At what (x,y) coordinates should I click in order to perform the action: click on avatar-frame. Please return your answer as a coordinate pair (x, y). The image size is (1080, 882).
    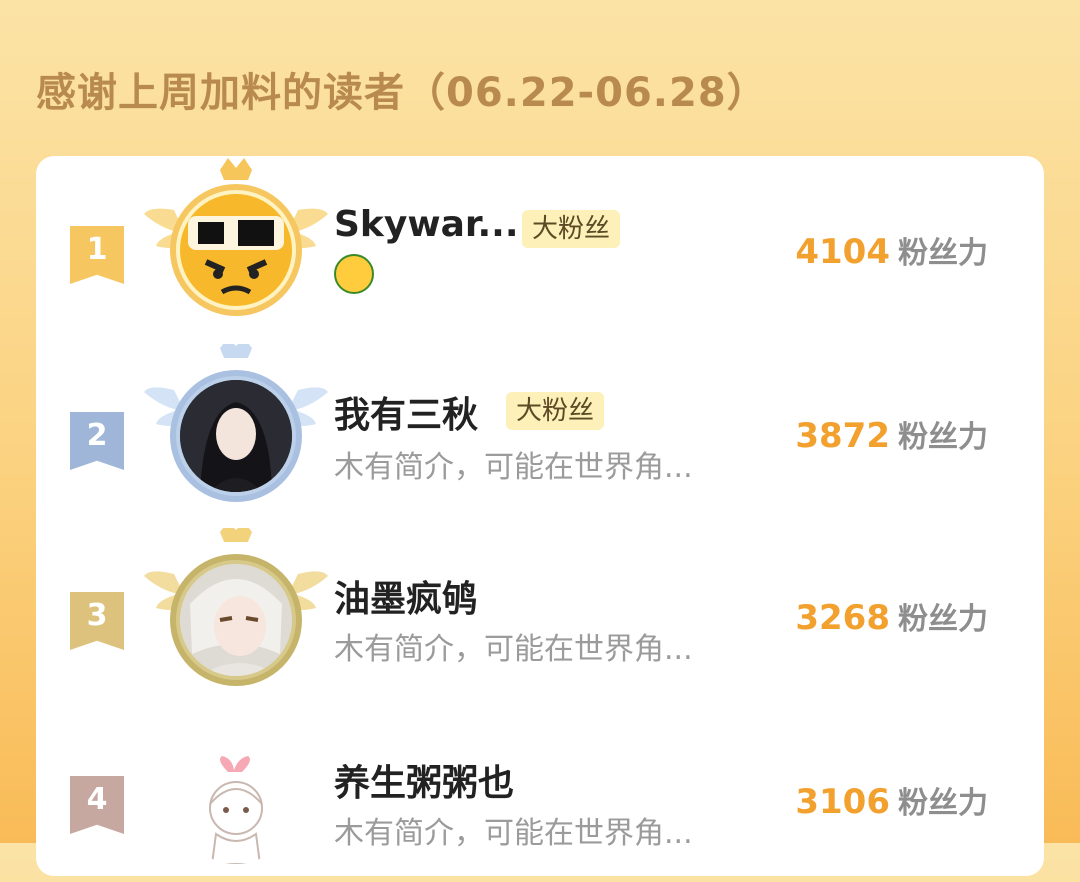
    Looking at the image, I should click on (236, 797).